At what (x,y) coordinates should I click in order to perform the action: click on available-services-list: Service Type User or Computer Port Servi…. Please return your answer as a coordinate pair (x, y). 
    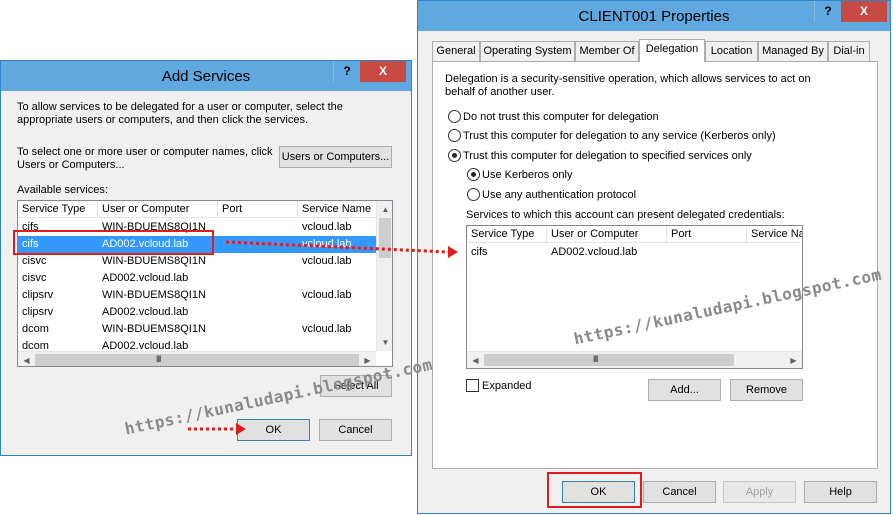
    Looking at the image, I should click on (205, 283).